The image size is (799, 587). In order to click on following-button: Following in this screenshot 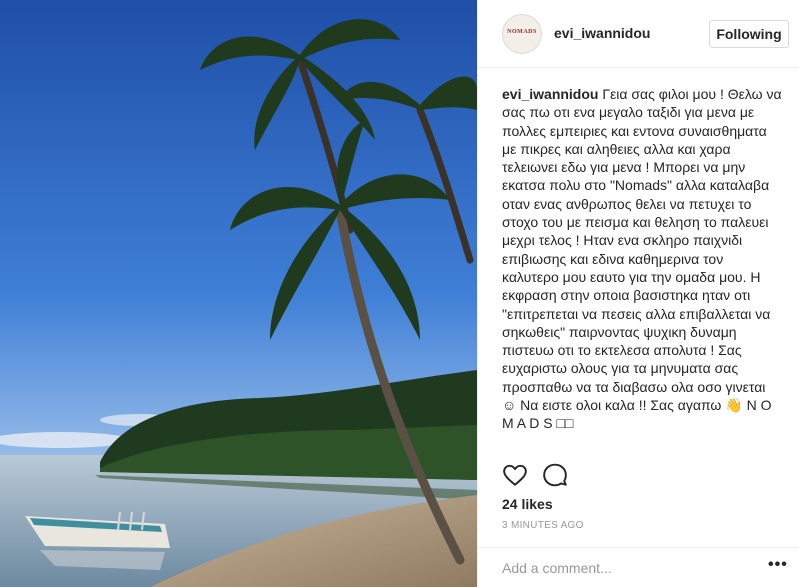, I will do `click(749, 34)`.